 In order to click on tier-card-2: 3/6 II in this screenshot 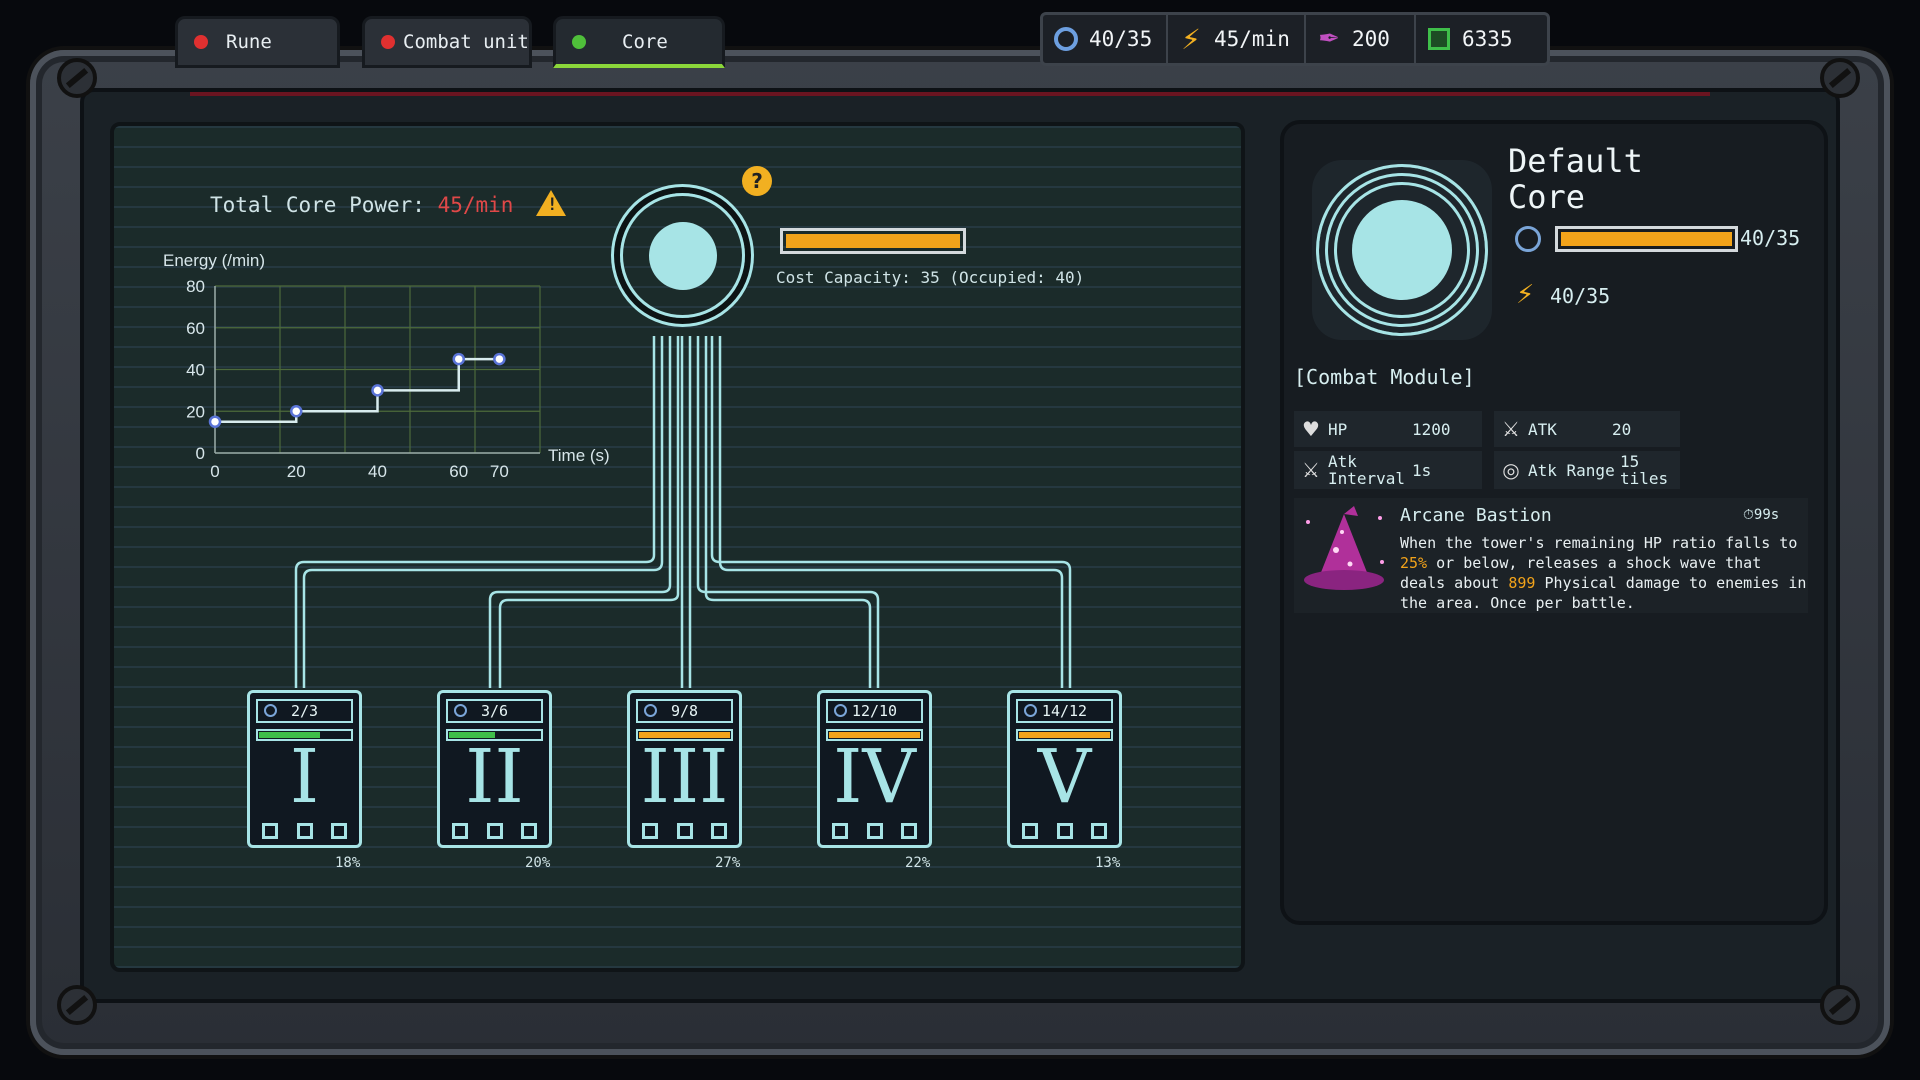, I will do `click(494, 769)`.